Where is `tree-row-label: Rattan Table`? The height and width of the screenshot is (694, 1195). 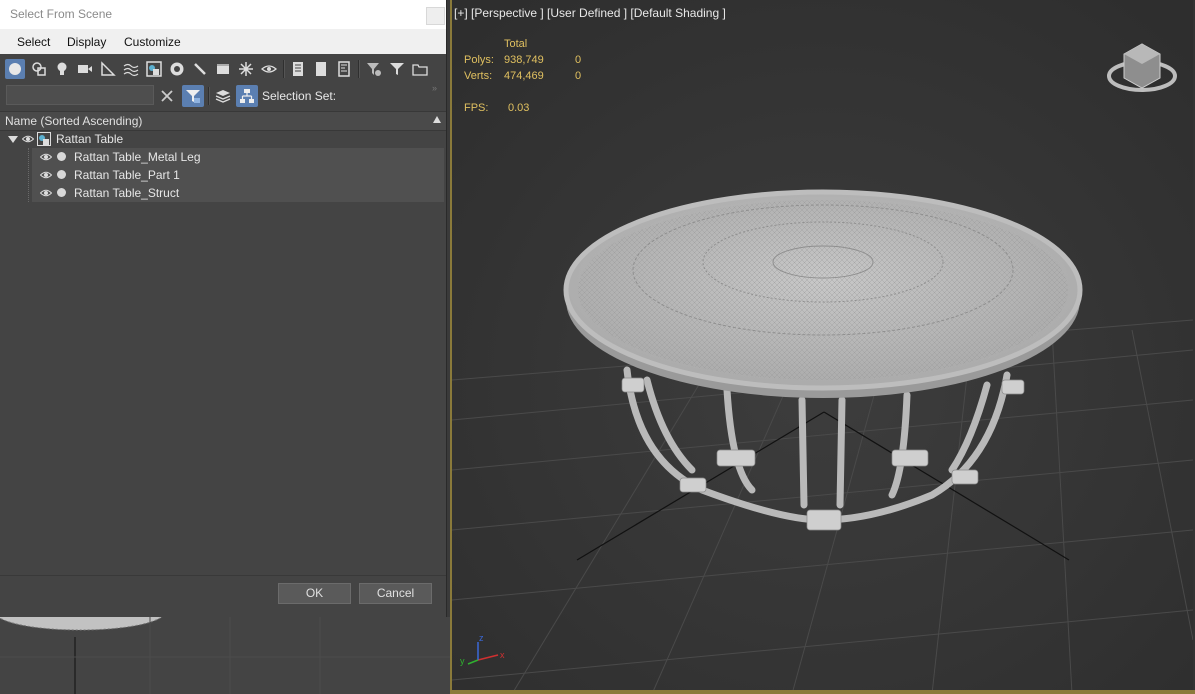
tree-row-label: Rattan Table is located at coordinates (90, 139).